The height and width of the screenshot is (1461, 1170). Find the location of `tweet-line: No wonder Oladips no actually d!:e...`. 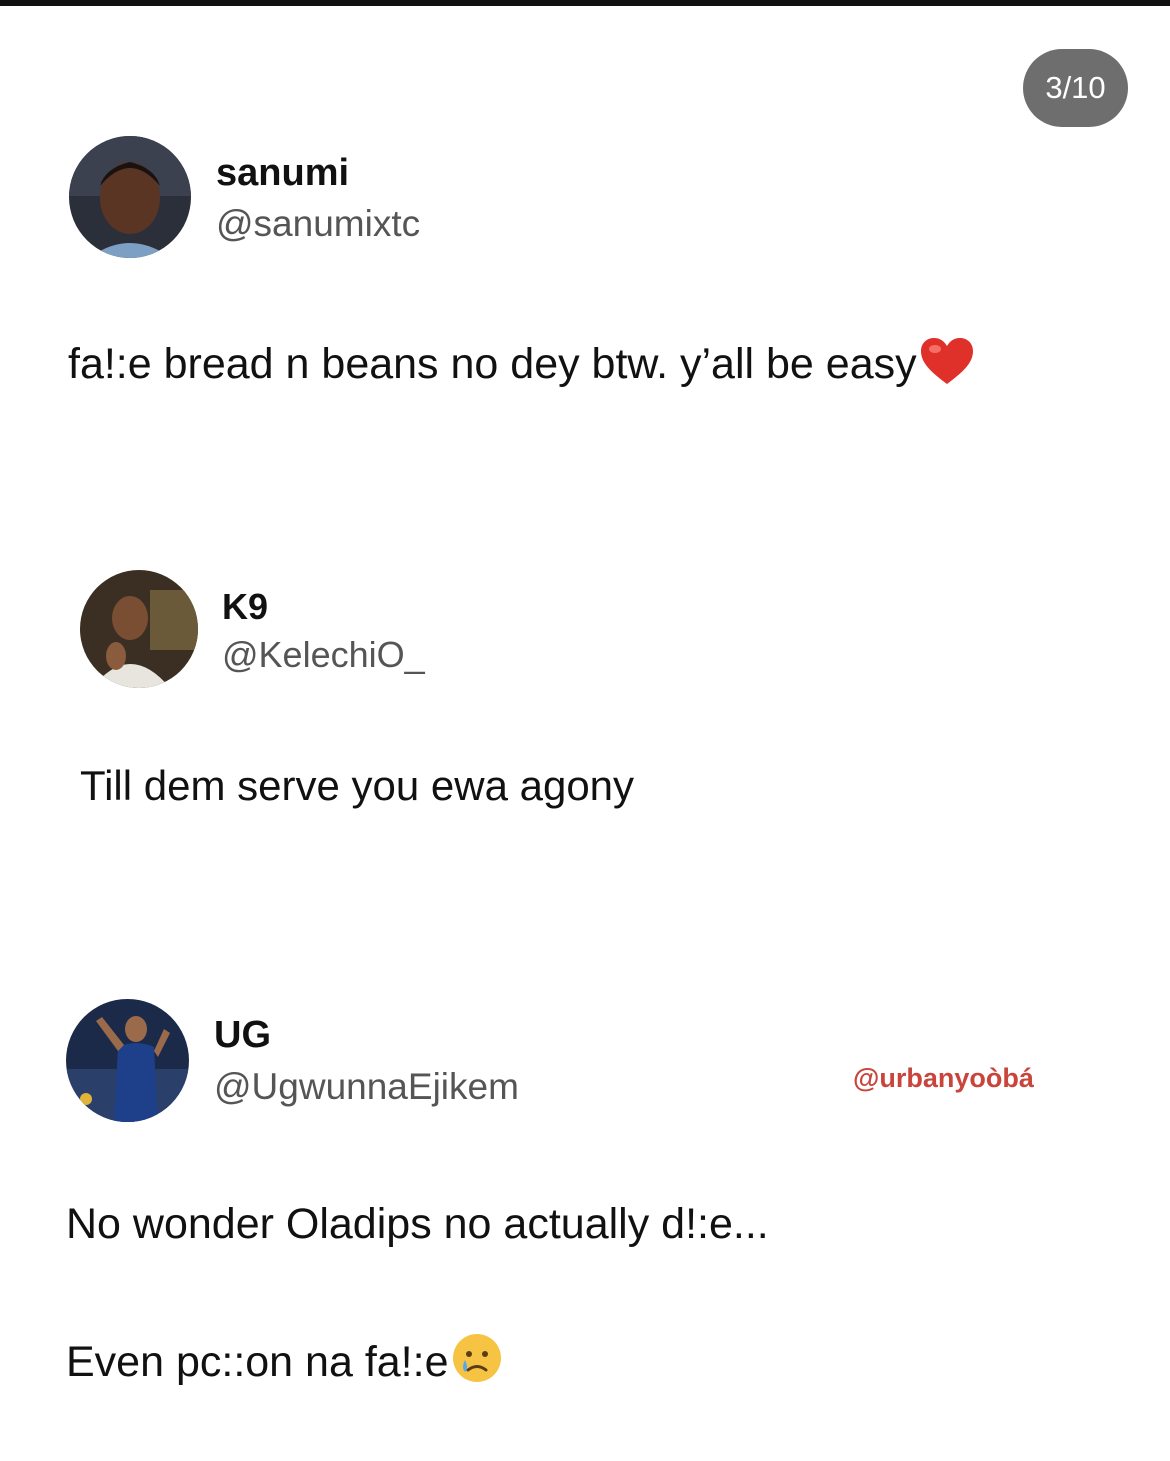

tweet-line: No wonder Oladips no actually d!:e... is located at coordinates (417, 1224).